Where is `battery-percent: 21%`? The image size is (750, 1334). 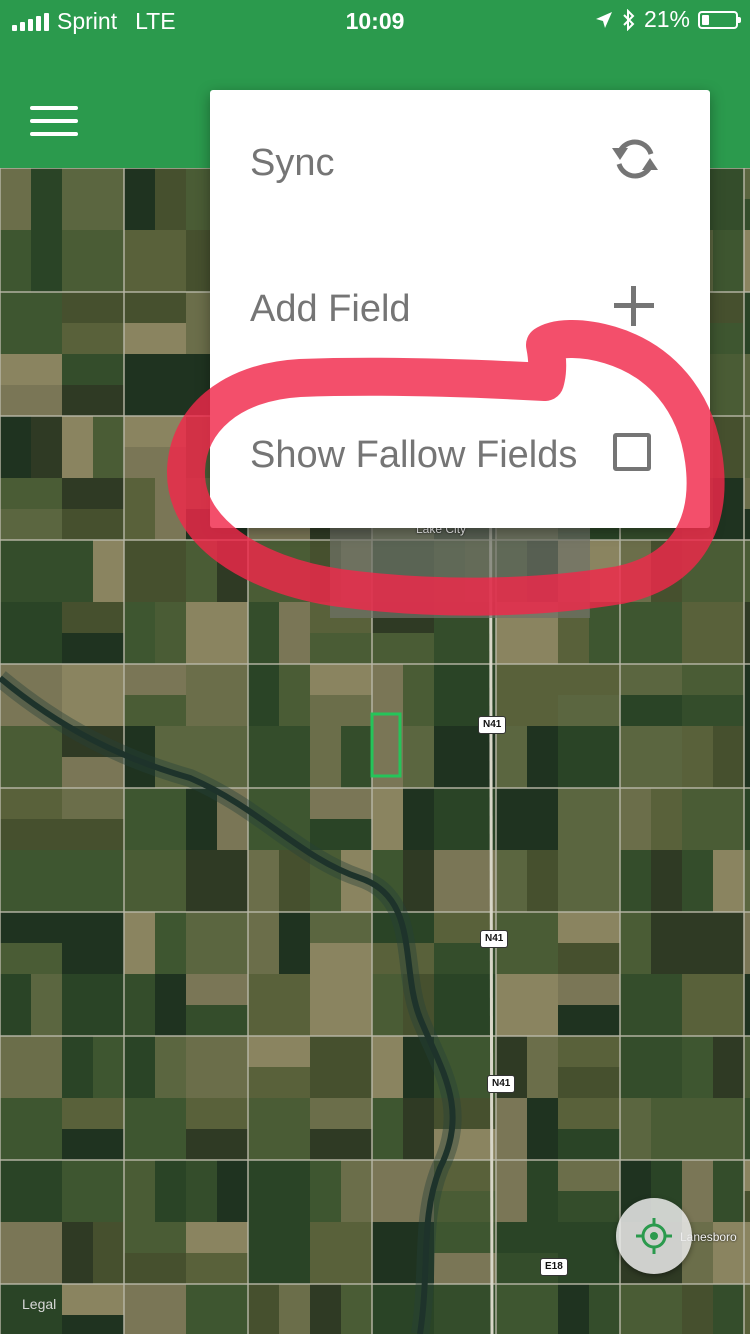 battery-percent: 21% is located at coordinates (666, 19).